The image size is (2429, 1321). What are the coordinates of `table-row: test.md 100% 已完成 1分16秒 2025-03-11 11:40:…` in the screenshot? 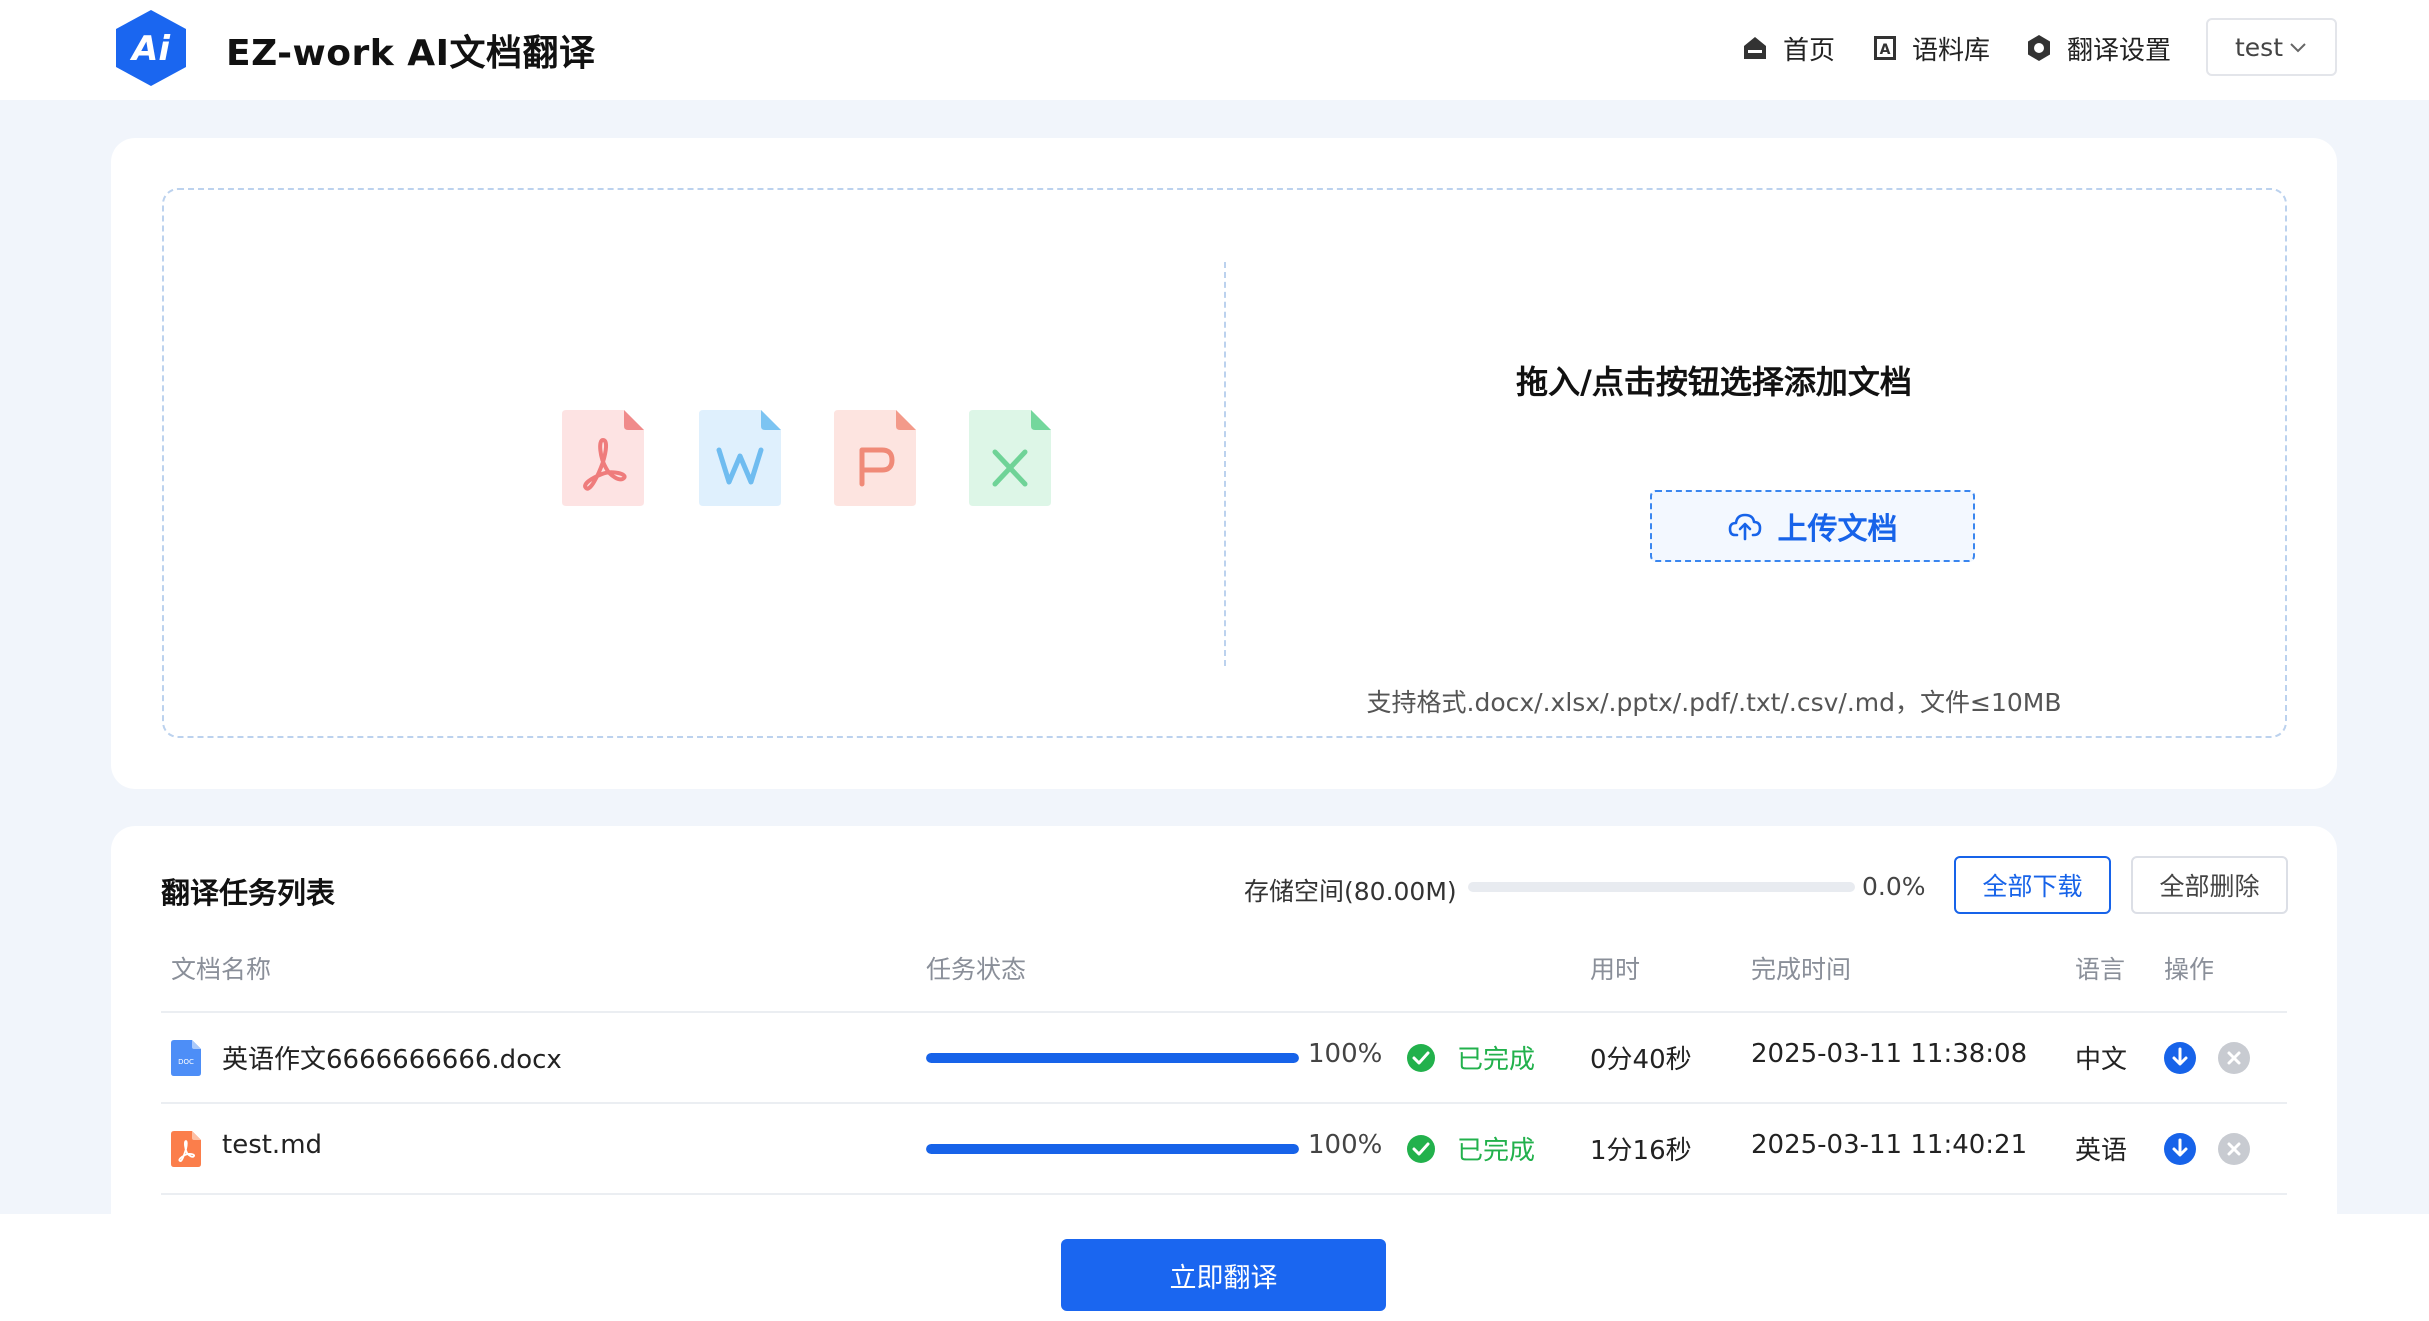 It's located at (1224, 1149).